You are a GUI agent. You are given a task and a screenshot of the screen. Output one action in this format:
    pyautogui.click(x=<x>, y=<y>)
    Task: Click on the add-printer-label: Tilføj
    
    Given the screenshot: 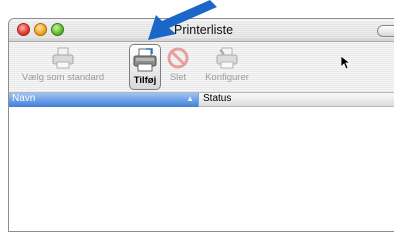 What is the action you would take?
    pyautogui.click(x=145, y=80)
    